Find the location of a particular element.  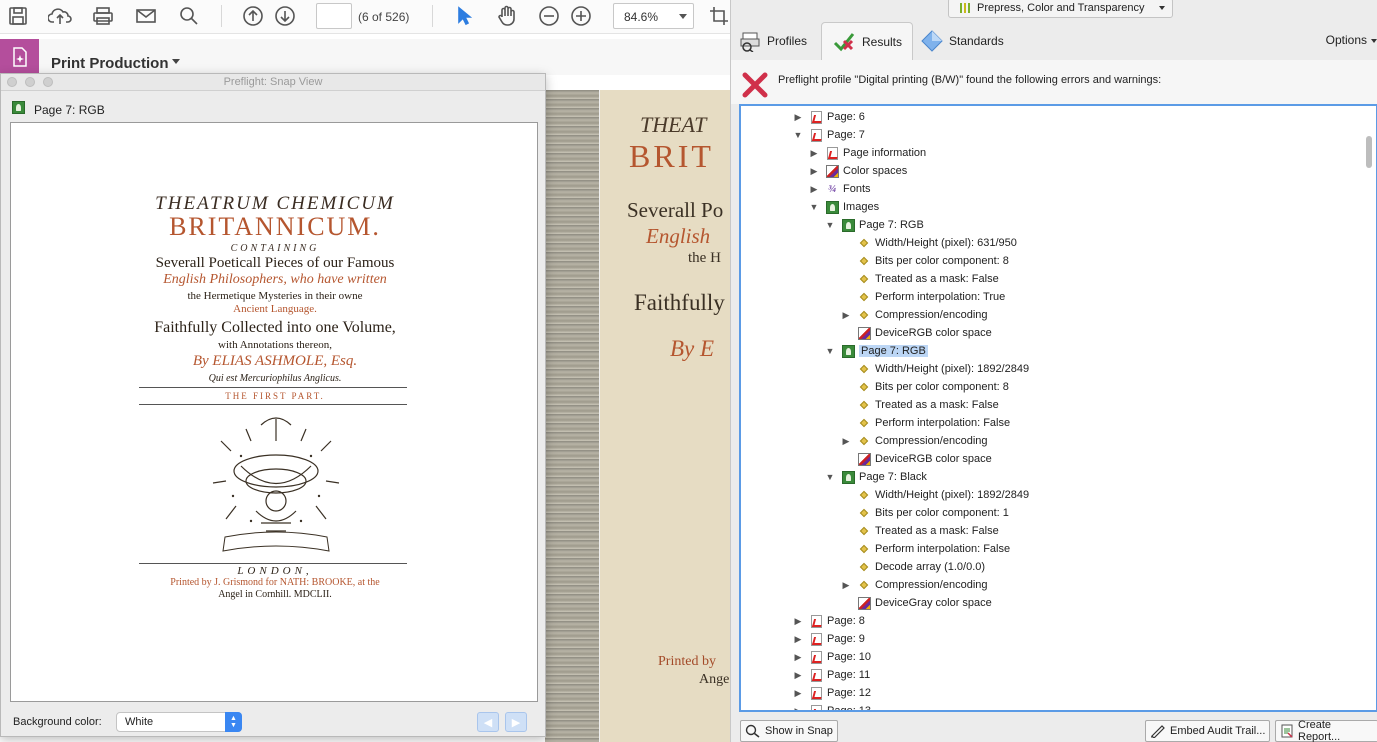

tree-row: Decode array (1.0/0.0) is located at coordinates (913, 567).